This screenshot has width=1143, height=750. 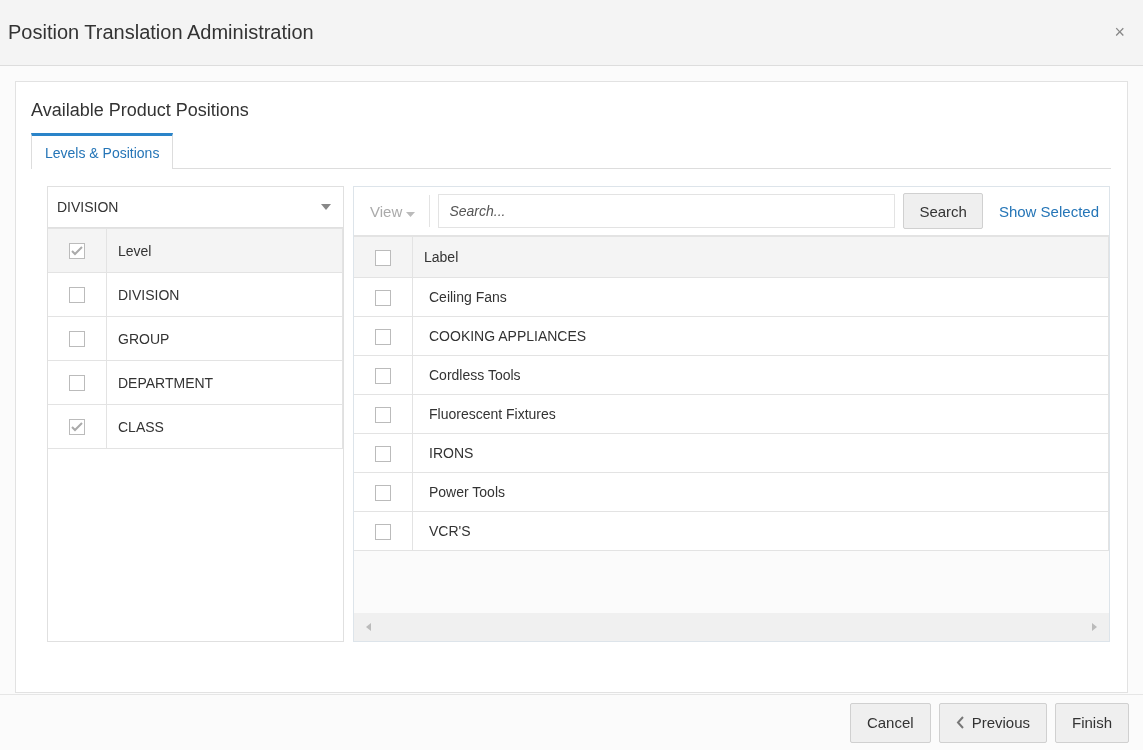 I want to click on table-cell: Fluorescent Fixtures, so click(x=760, y=414).